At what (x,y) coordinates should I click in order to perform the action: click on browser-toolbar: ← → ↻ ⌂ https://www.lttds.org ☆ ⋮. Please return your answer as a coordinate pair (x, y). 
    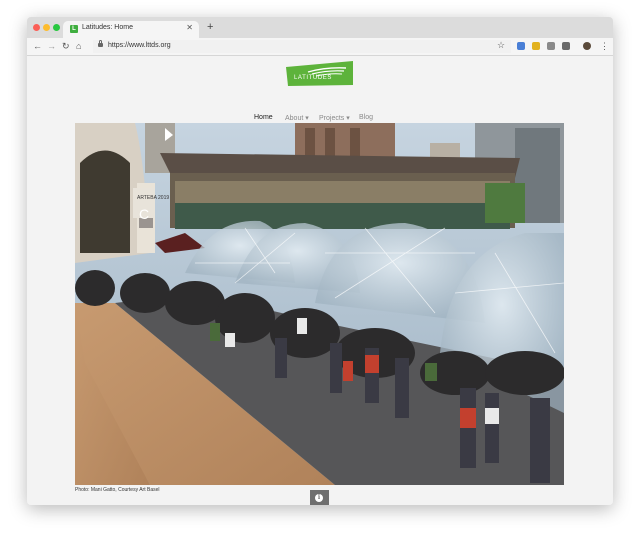
    Looking at the image, I should click on (320, 47).